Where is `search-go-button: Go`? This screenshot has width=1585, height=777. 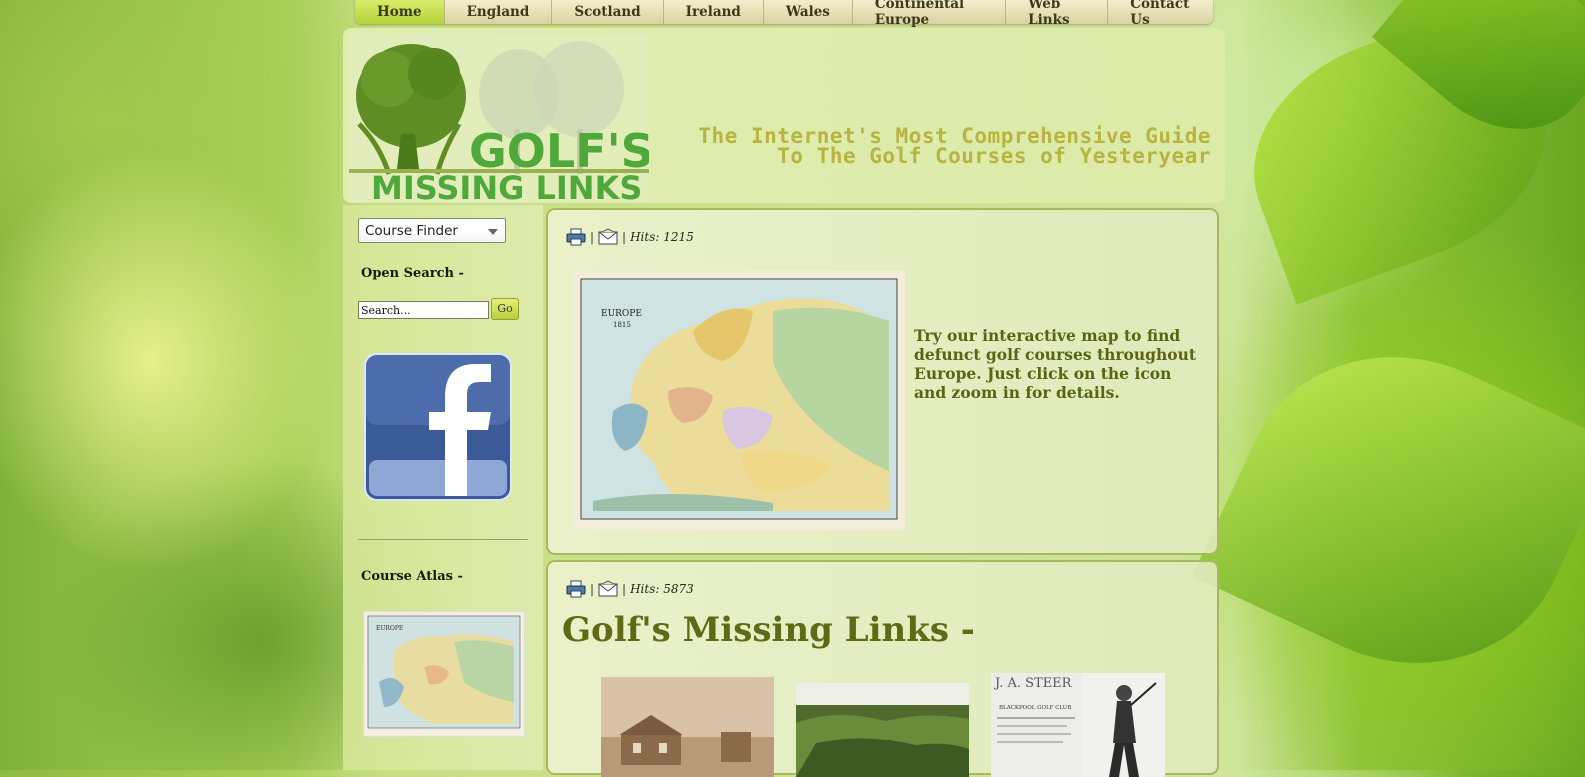
search-go-button: Go is located at coordinates (505, 309).